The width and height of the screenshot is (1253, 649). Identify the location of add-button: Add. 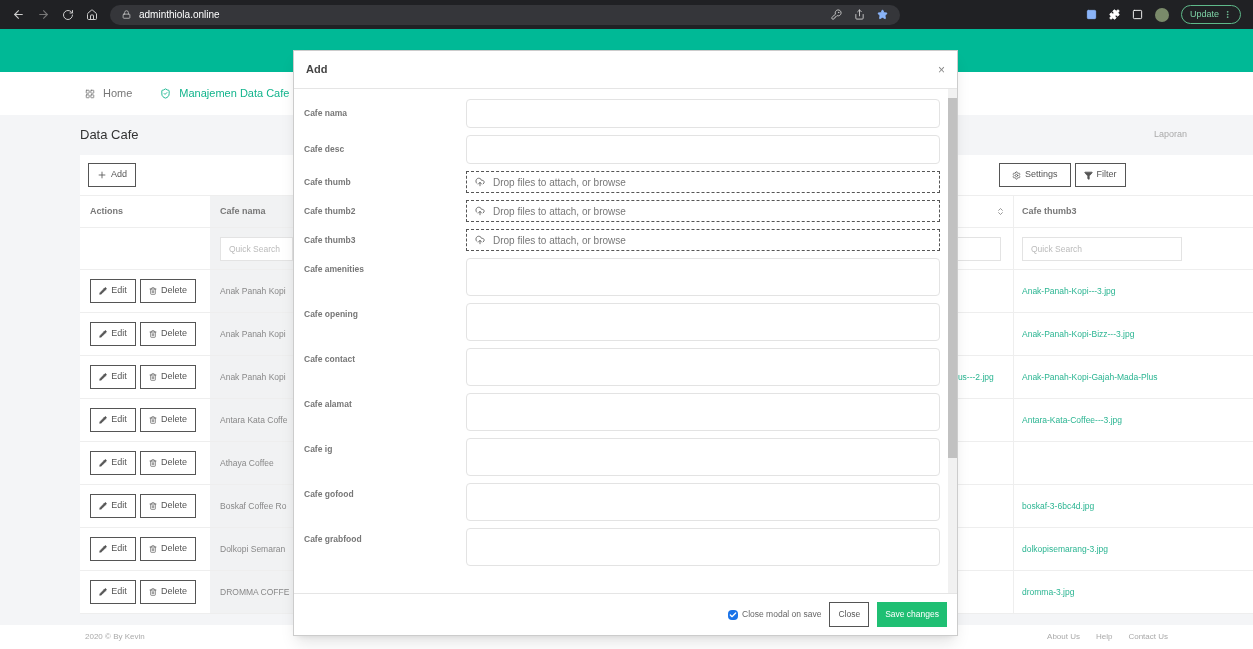
(112, 175).